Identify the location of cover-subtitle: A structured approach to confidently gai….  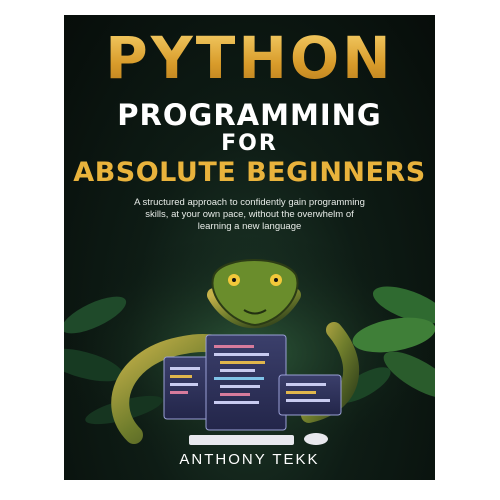
(249, 214).